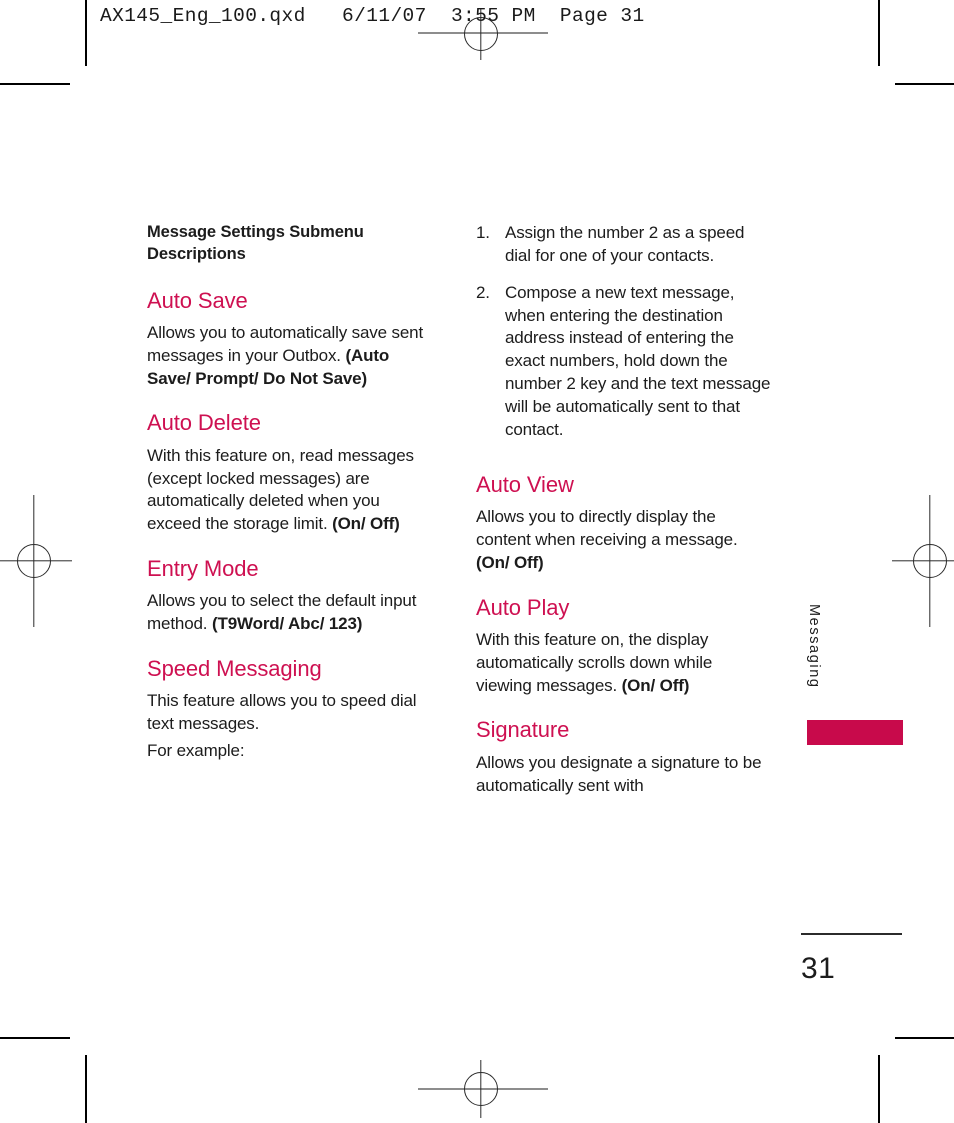 Image resolution: width=954 pixels, height=1123 pixels. I want to click on section-heading-auto-delete: Auto Delete, so click(204, 423).